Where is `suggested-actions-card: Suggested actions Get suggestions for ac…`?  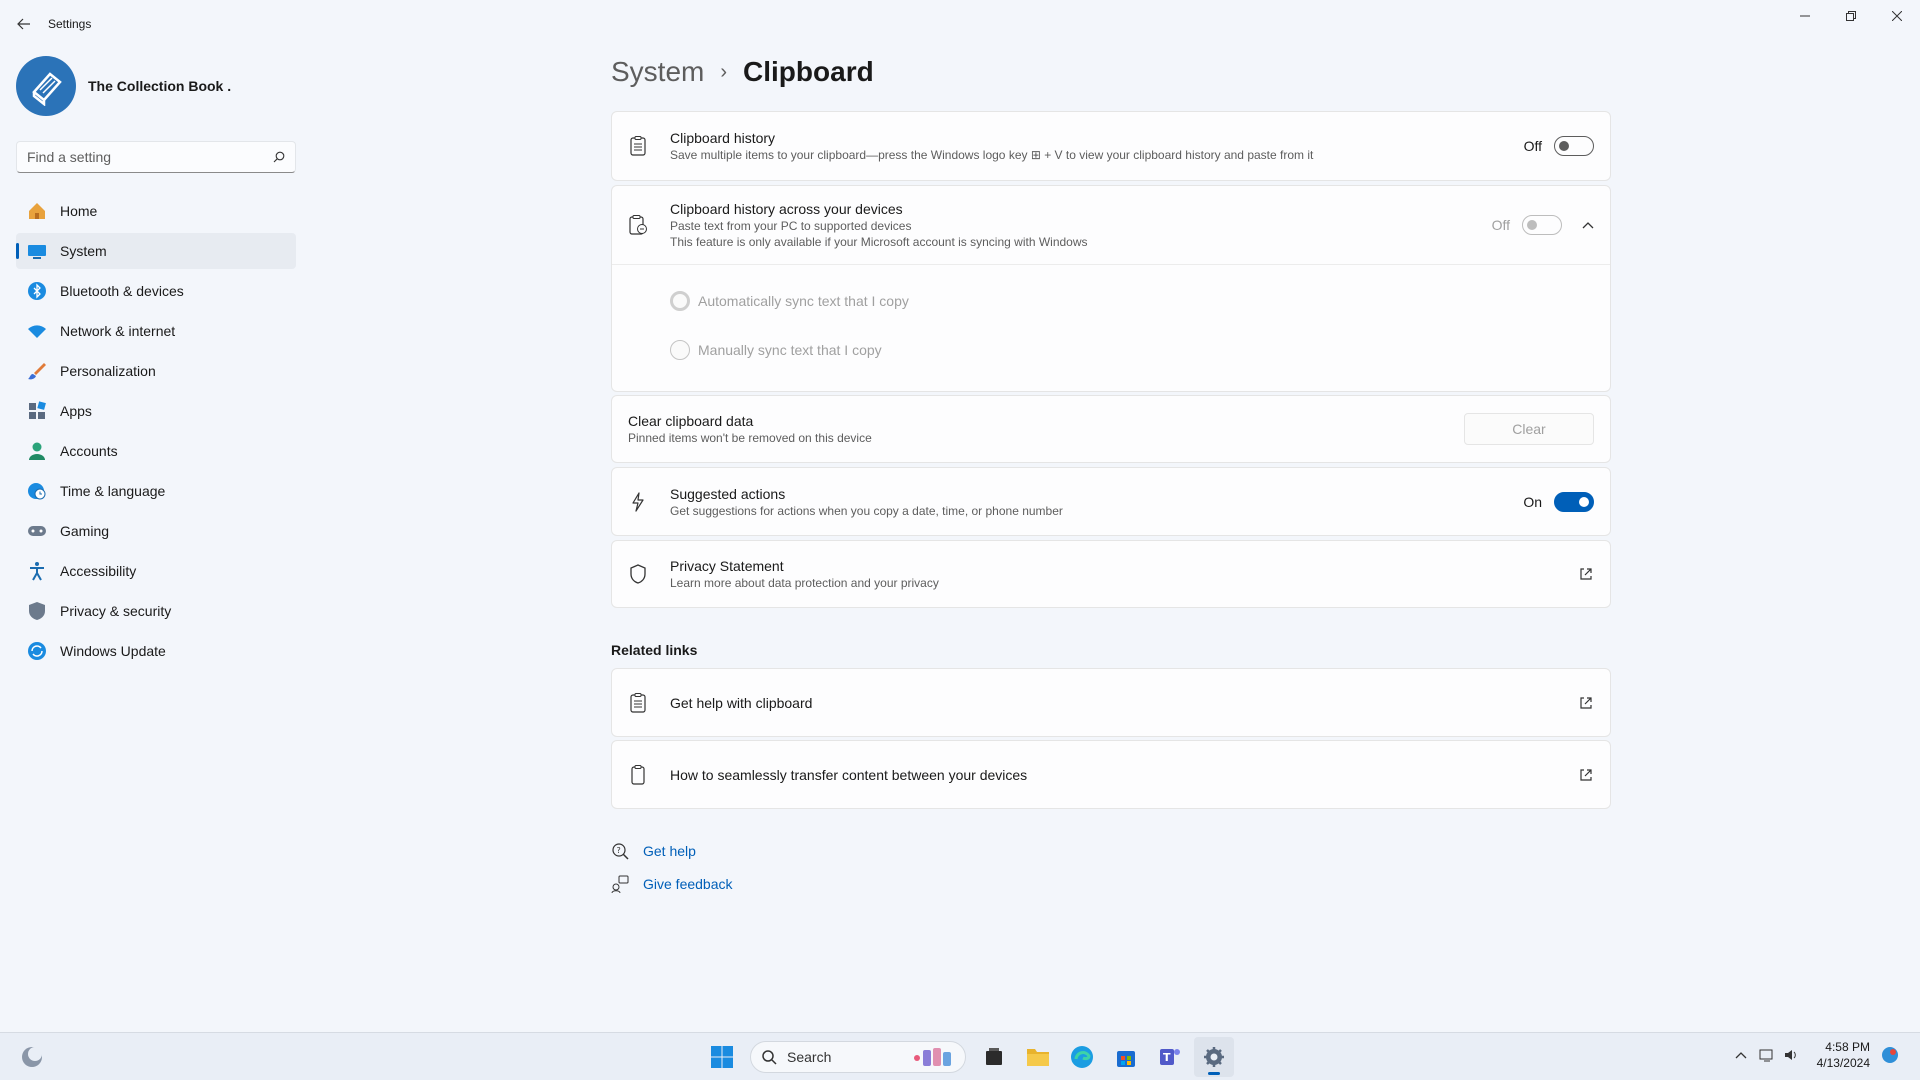
suggested-actions-card: Suggested actions Get suggestions for ac… is located at coordinates (1111, 501).